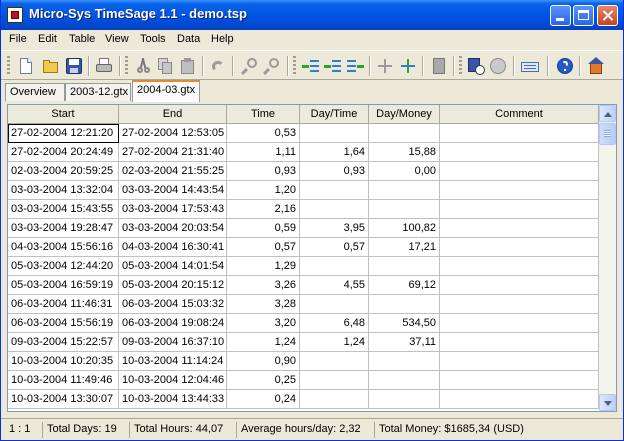  What do you see at coordinates (263, 323) in the screenshot?
I see `table-cell-time: 3,20` at bounding box center [263, 323].